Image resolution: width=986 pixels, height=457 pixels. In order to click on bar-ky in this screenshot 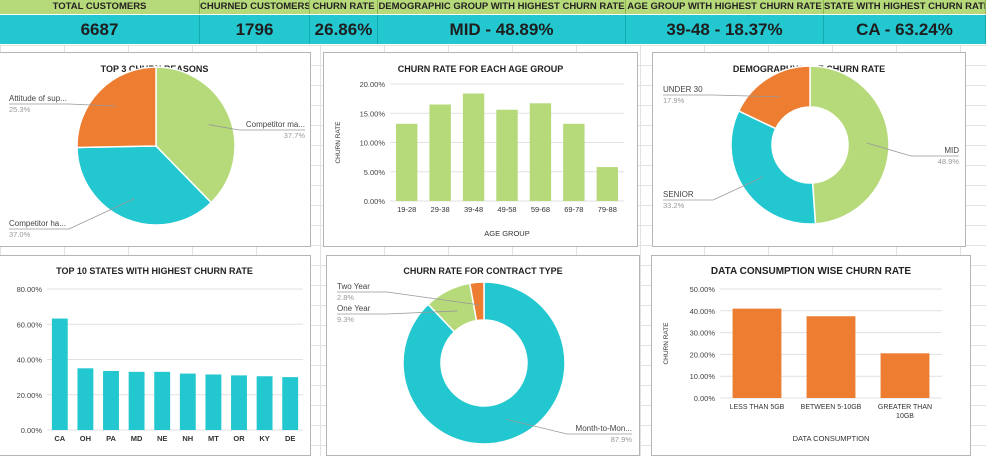, I will do `click(264, 403)`.